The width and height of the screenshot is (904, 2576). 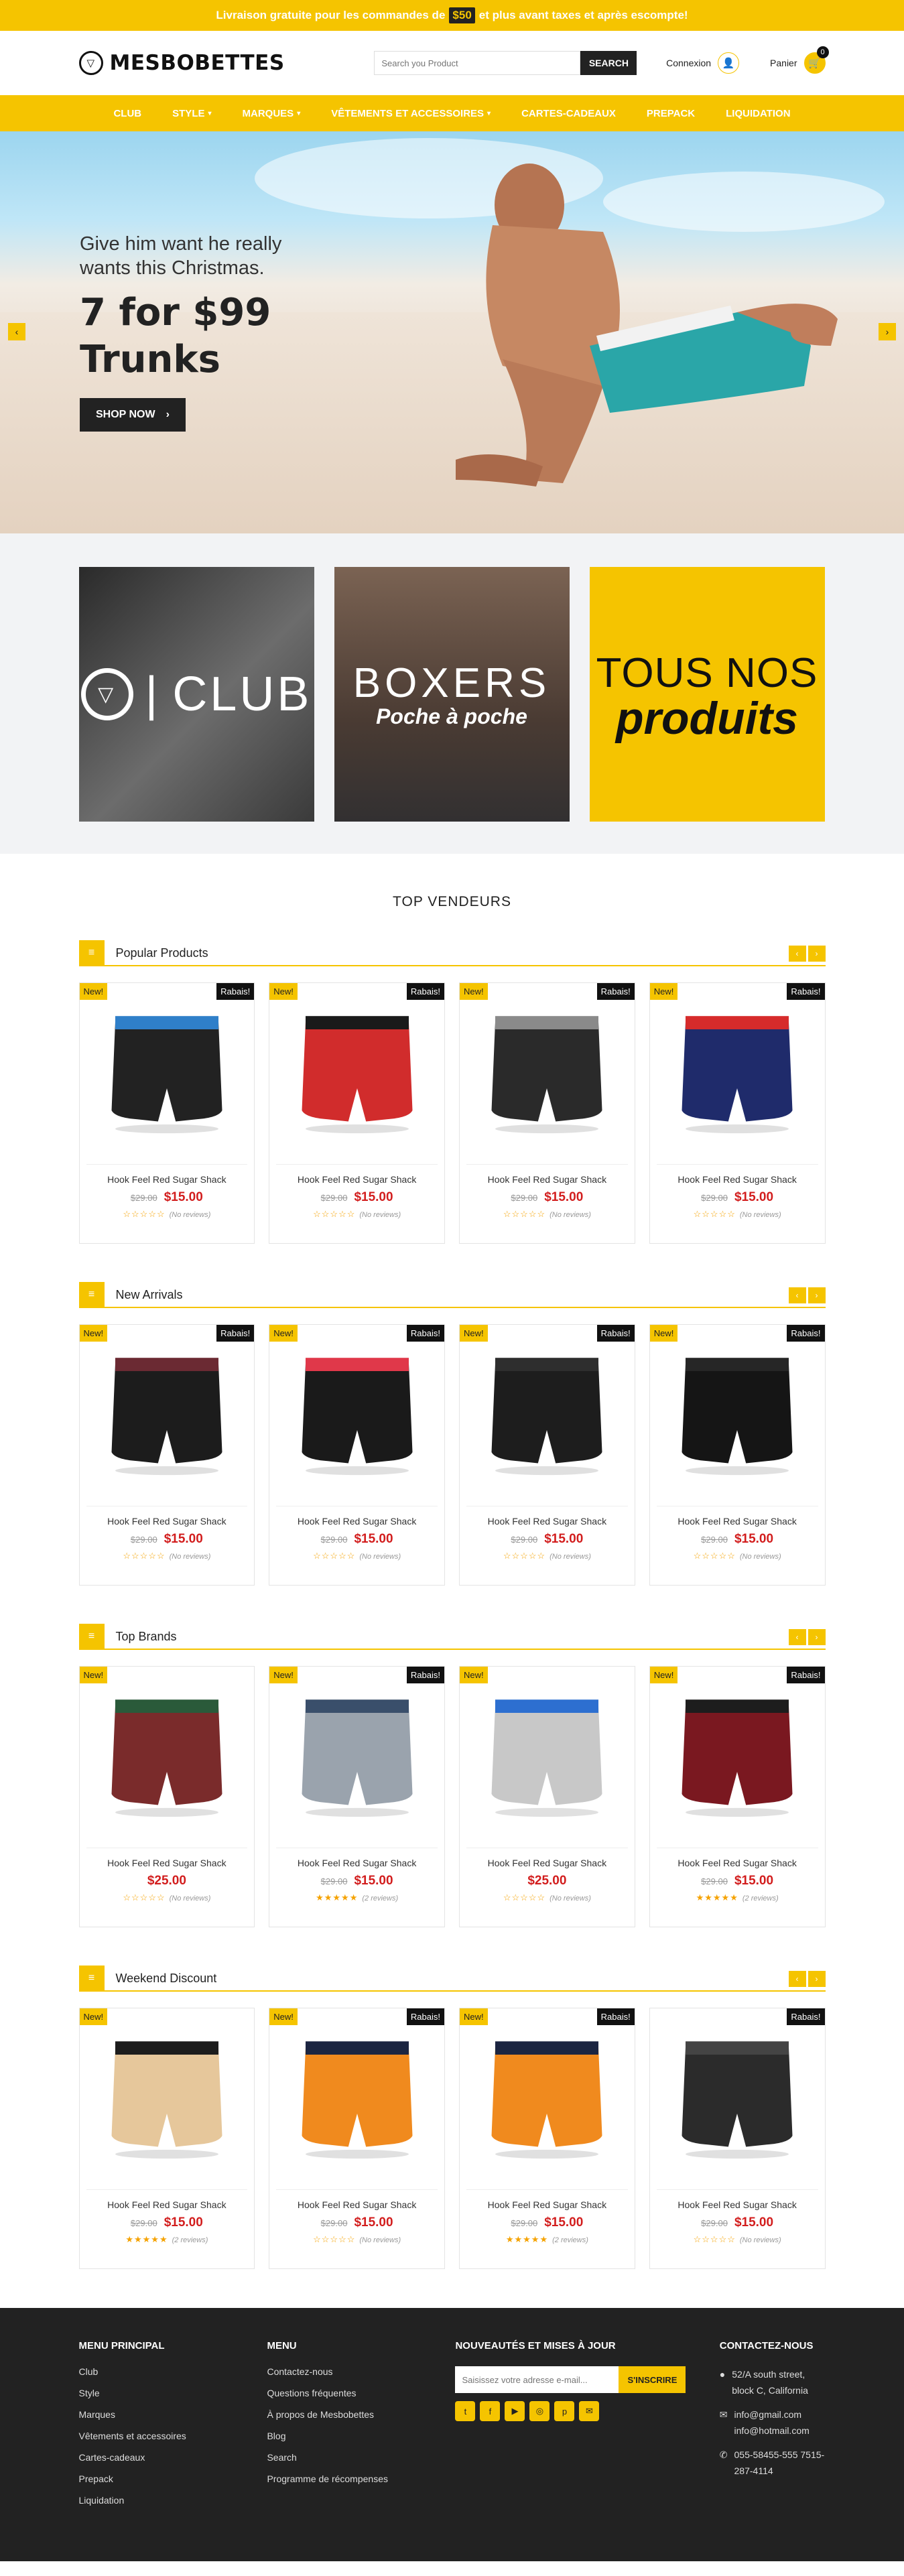 I want to click on login-link: Connexion 👤, so click(x=703, y=63).